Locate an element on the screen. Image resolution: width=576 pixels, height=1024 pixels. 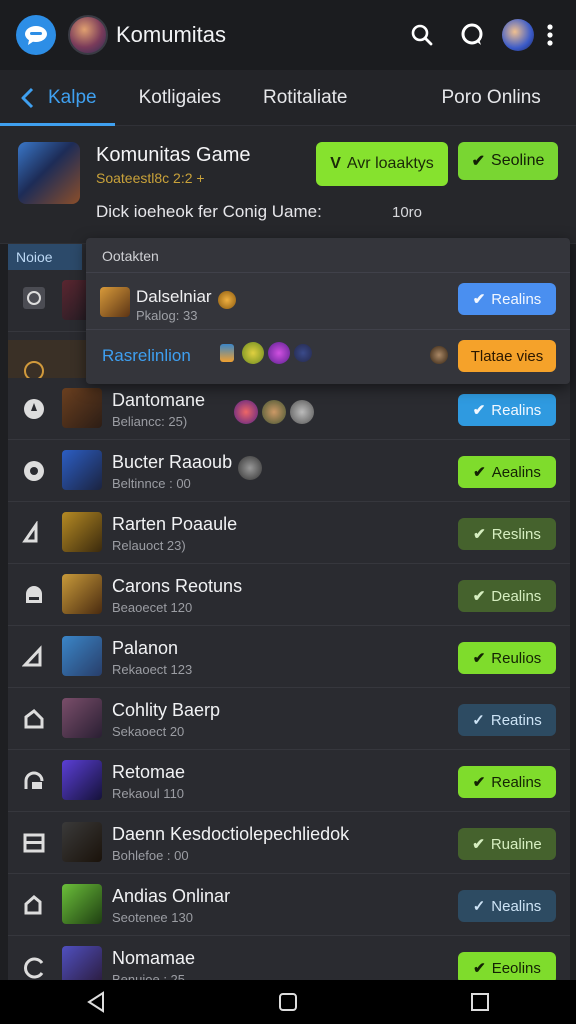
check-icon: ✓ is located at coordinates (478, 720).